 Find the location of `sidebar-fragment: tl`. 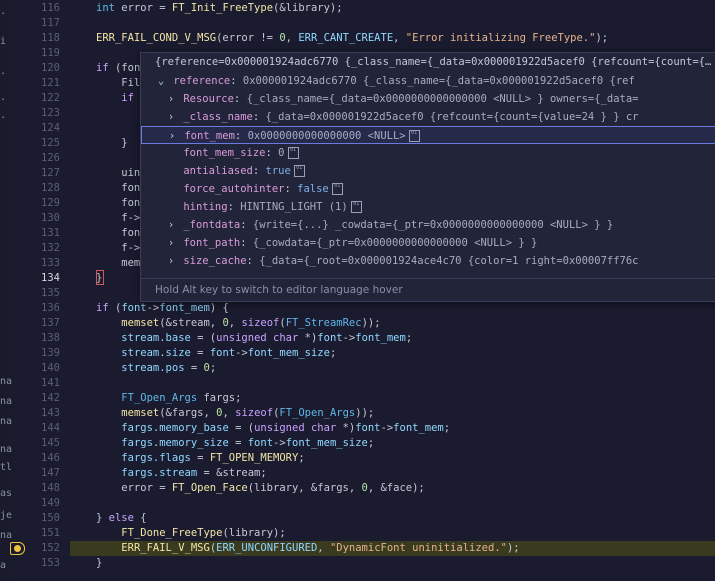

sidebar-fragment: tl is located at coordinates (6, 467).